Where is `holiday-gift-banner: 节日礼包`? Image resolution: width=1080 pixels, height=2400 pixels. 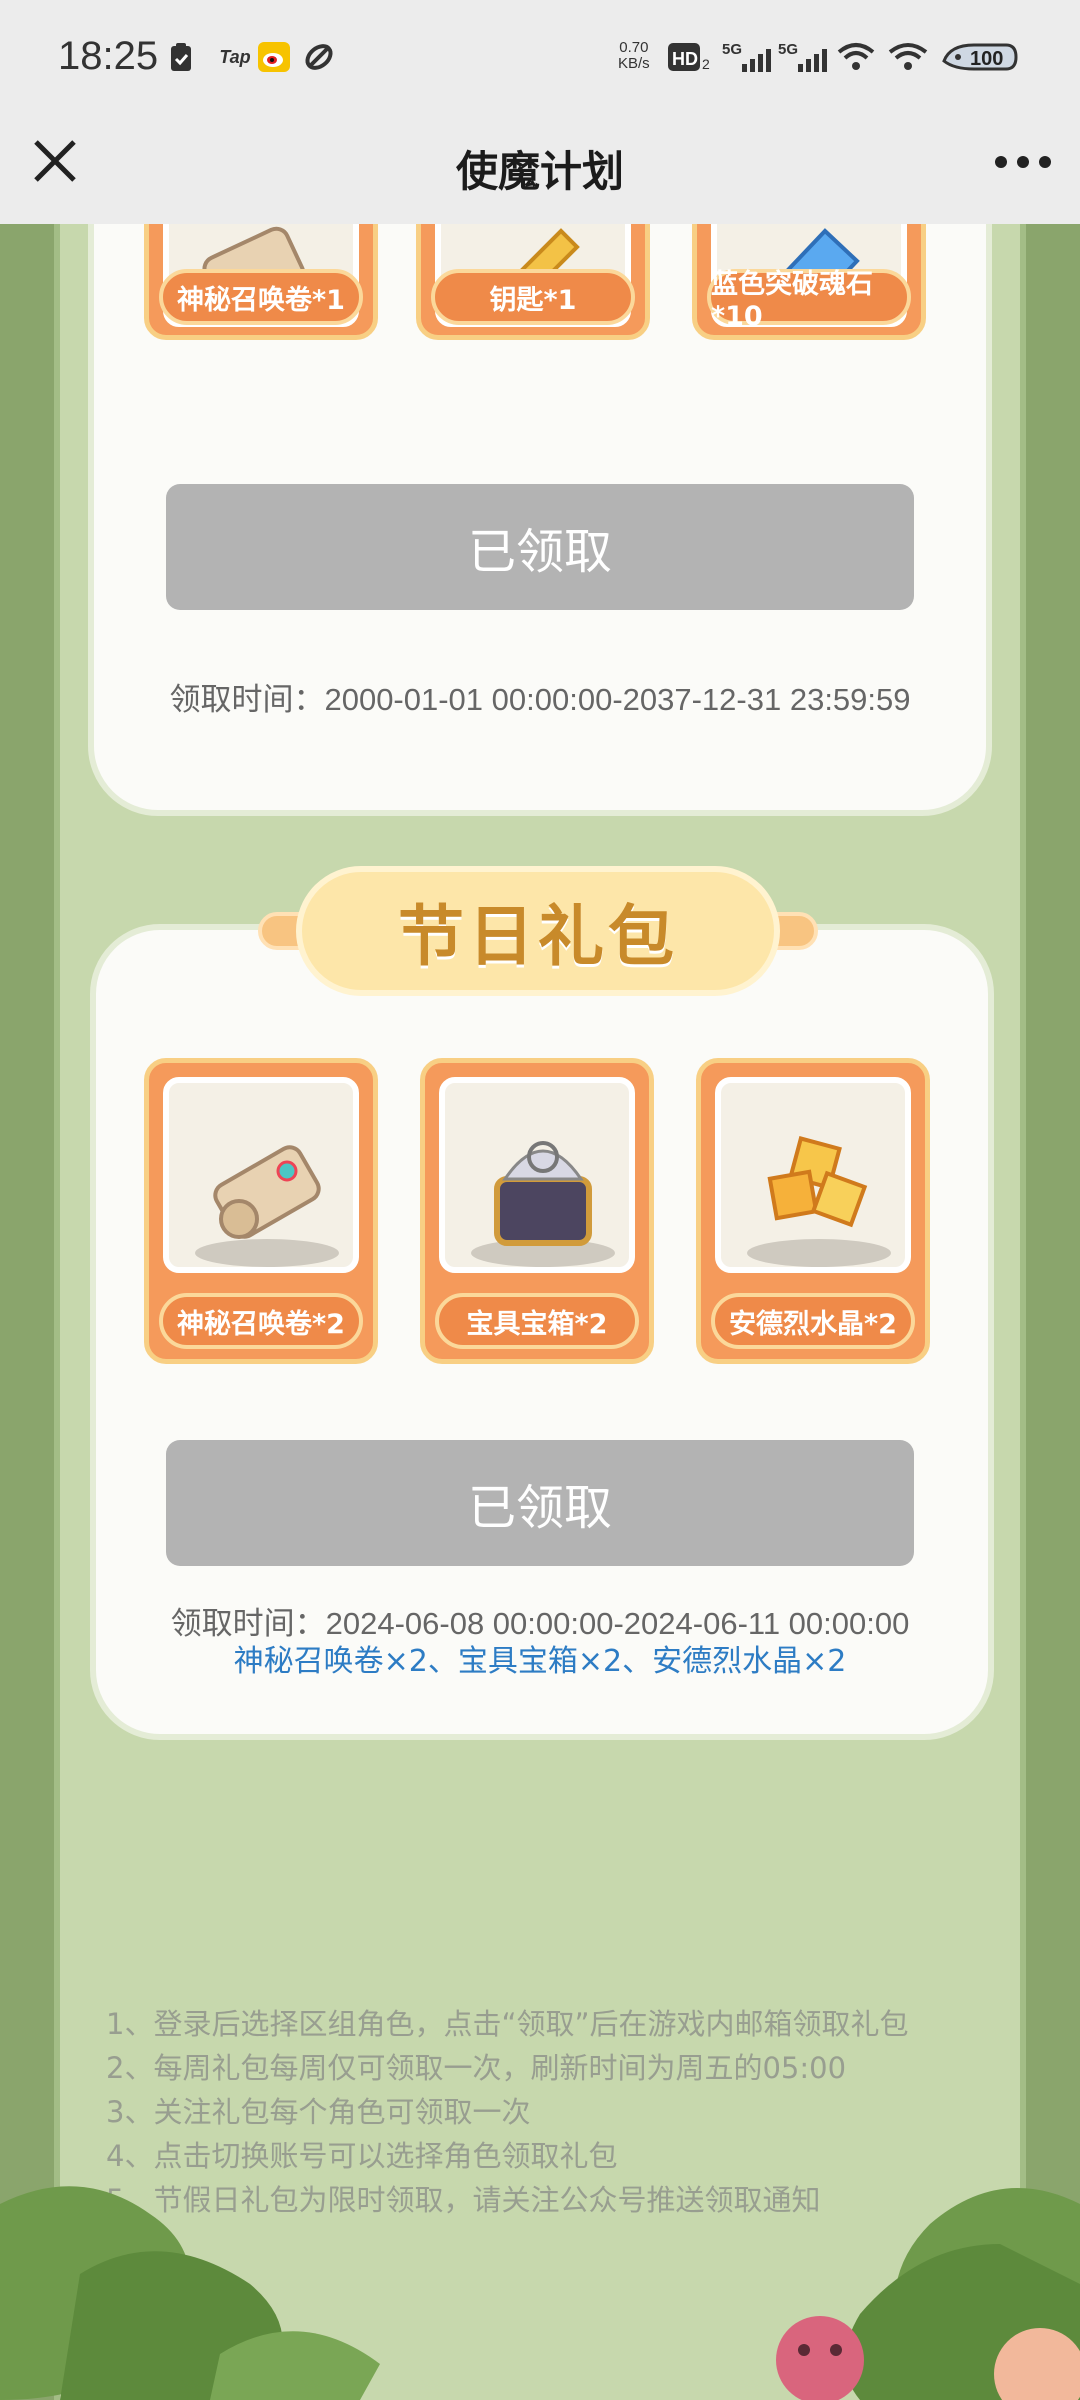 holiday-gift-banner: 节日礼包 is located at coordinates (538, 932).